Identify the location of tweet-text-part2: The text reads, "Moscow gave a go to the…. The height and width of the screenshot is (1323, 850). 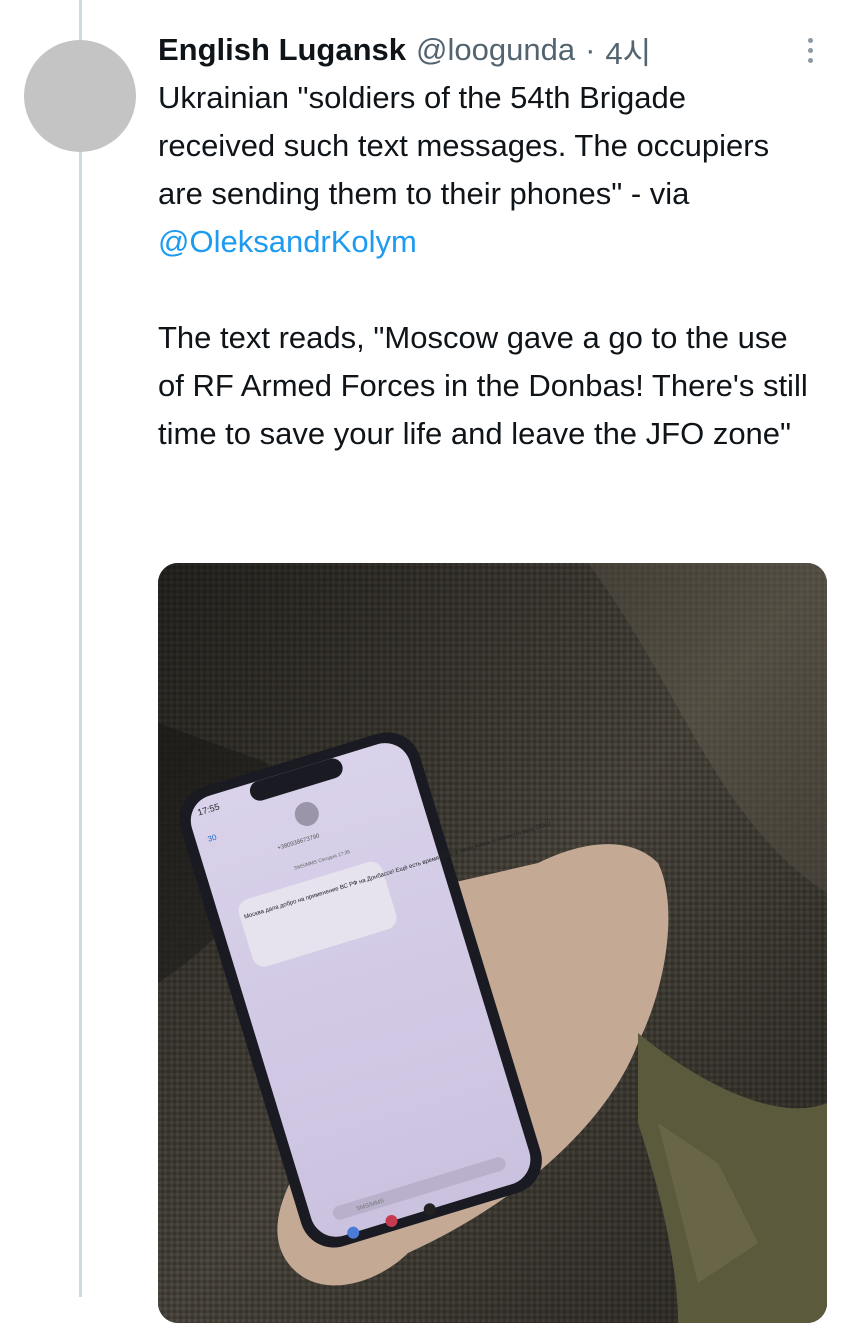
(483, 385).